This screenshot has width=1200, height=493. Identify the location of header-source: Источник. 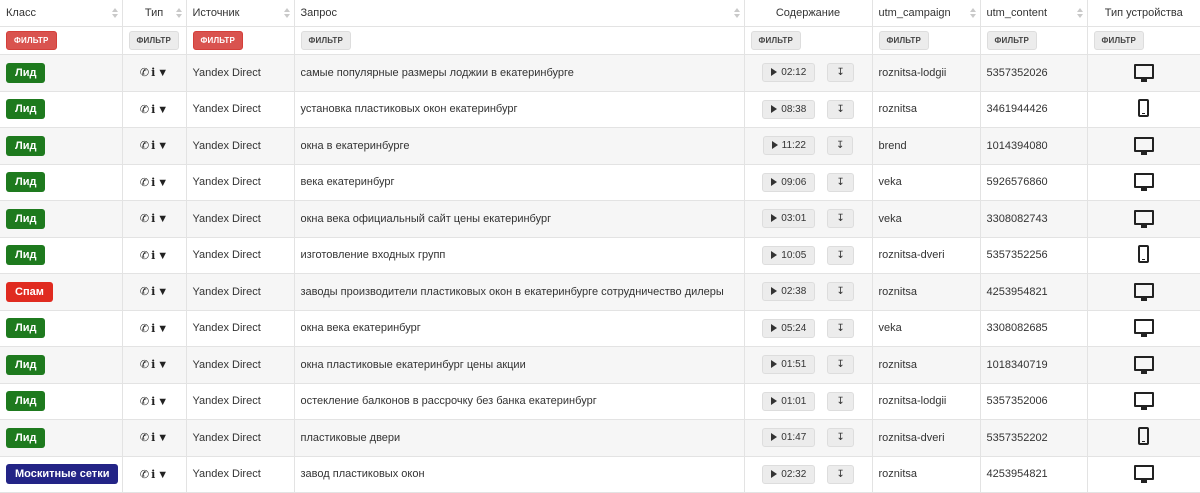
(240, 13).